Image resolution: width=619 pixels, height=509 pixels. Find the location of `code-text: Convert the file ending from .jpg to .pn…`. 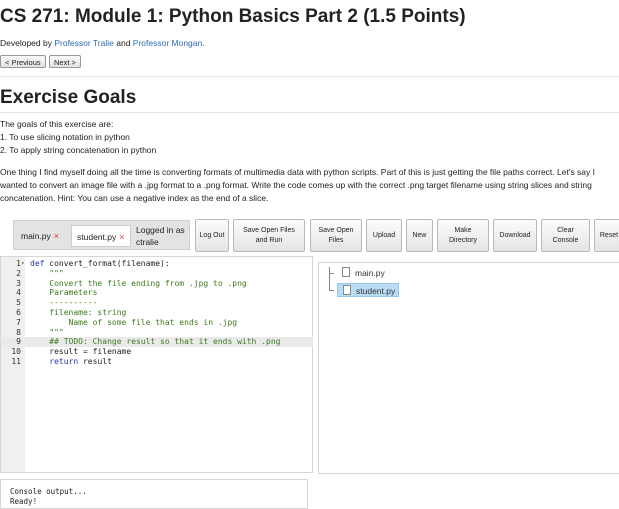

code-text: Convert the file ending from .jpg to .pn… is located at coordinates (138, 283).